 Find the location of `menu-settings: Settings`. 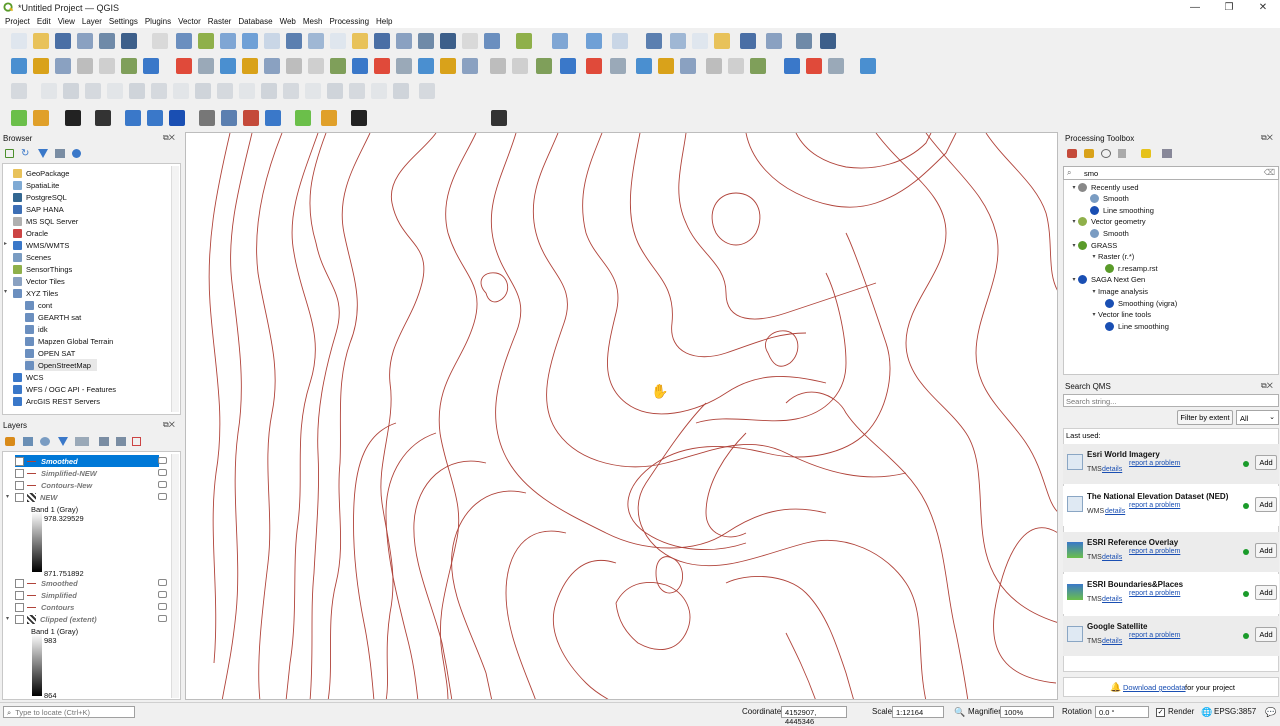

menu-settings: Settings is located at coordinates (123, 21).